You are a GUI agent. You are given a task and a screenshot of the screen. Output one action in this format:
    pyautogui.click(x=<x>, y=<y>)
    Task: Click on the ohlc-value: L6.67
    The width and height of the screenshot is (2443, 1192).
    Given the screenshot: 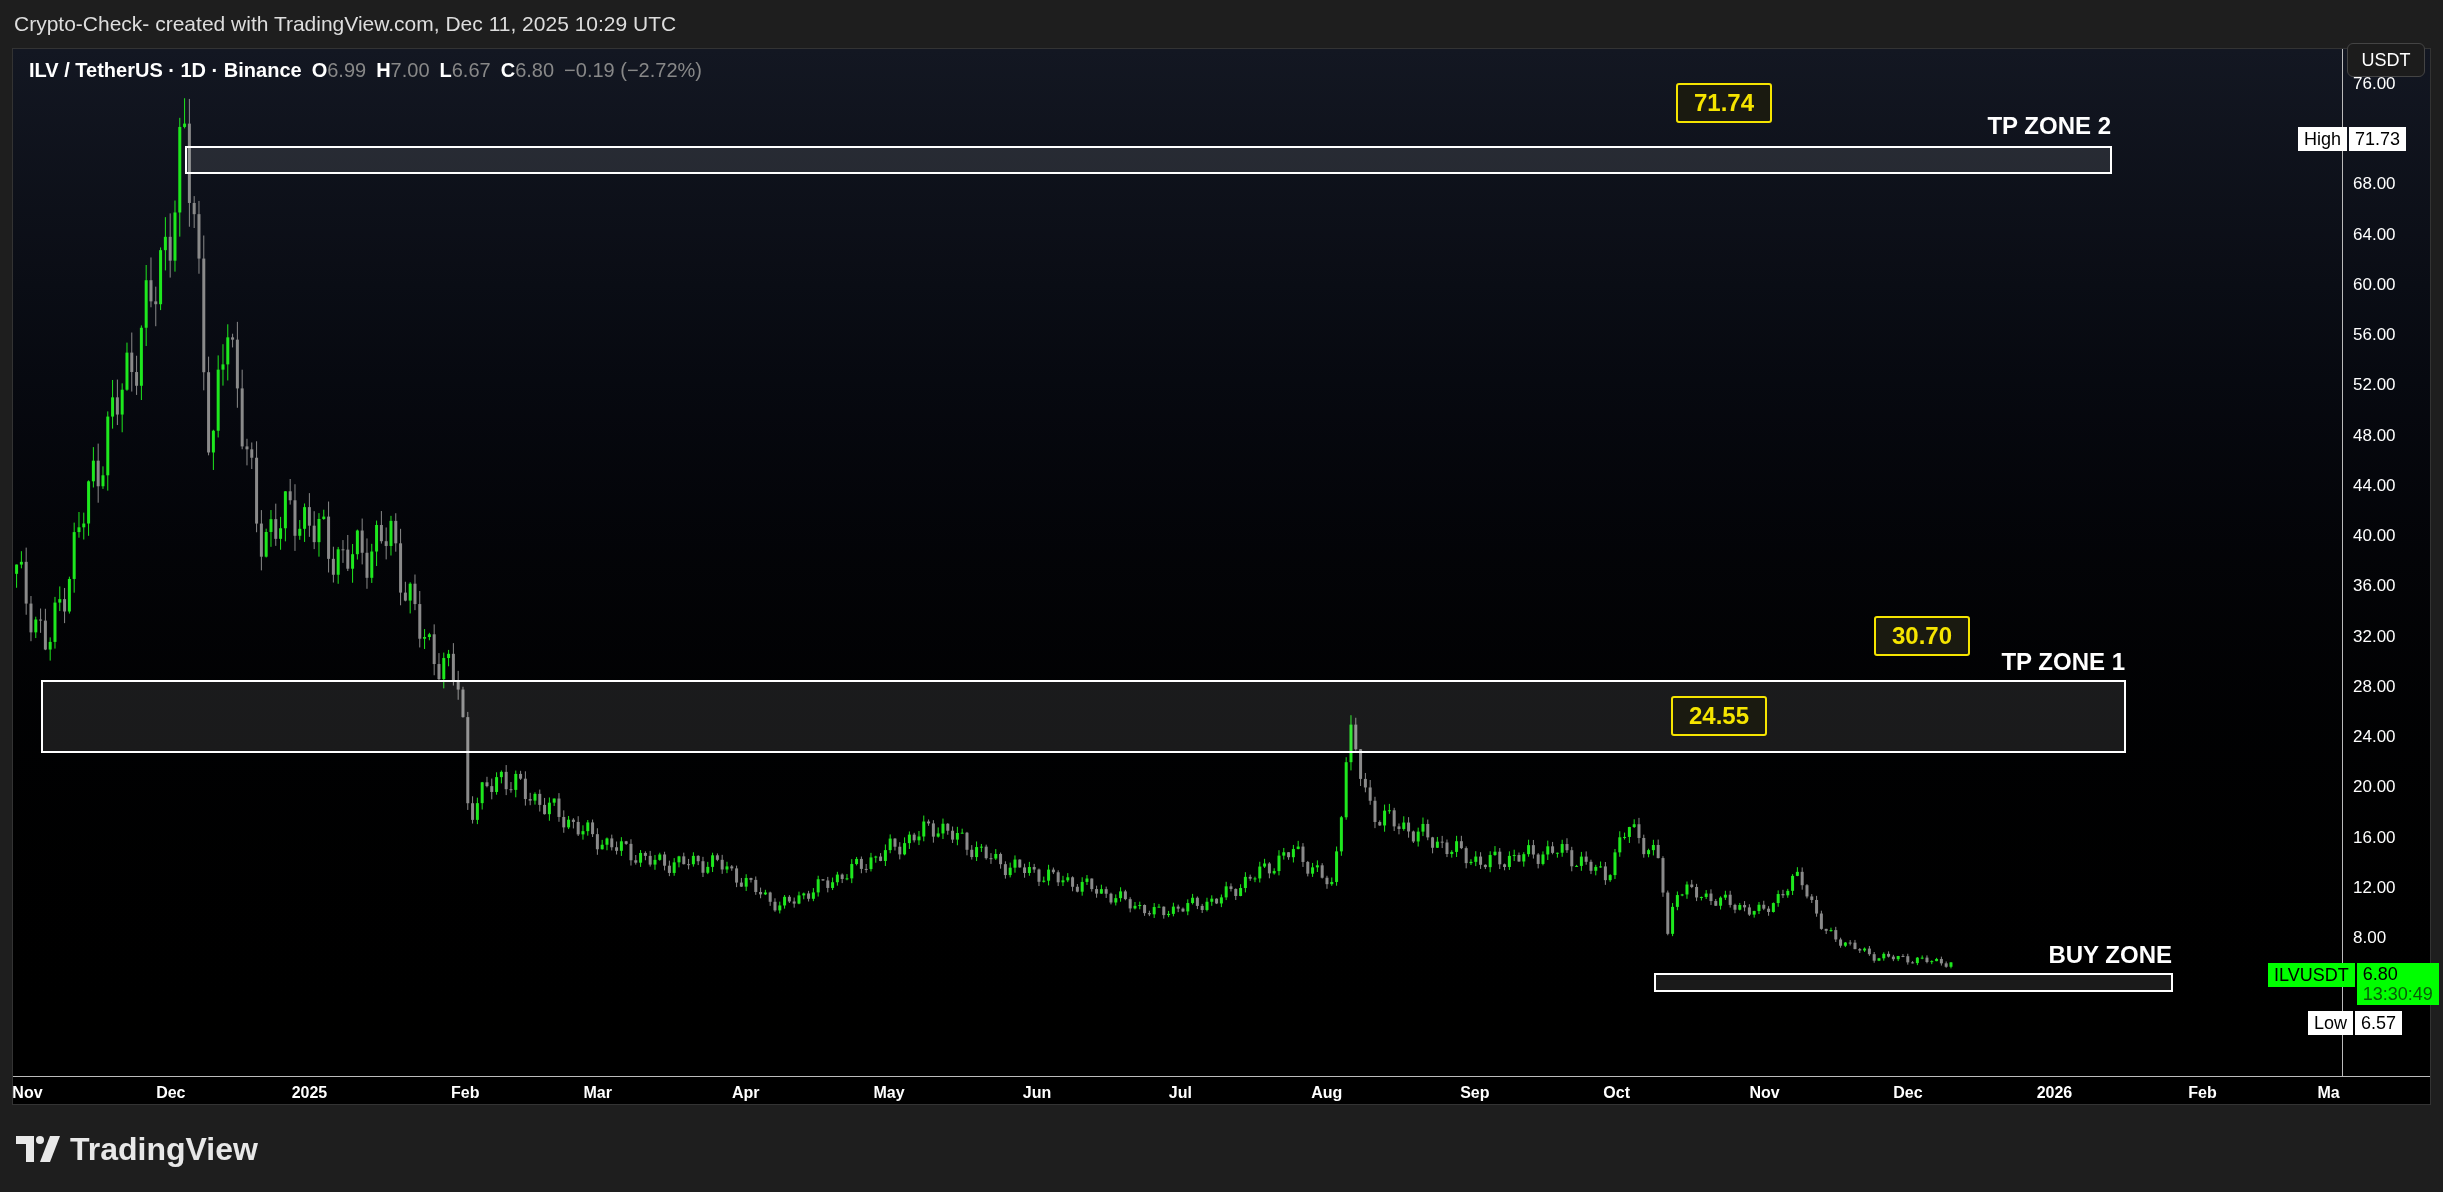 What is the action you would take?
    pyautogui.click(x=465, y=70)
    